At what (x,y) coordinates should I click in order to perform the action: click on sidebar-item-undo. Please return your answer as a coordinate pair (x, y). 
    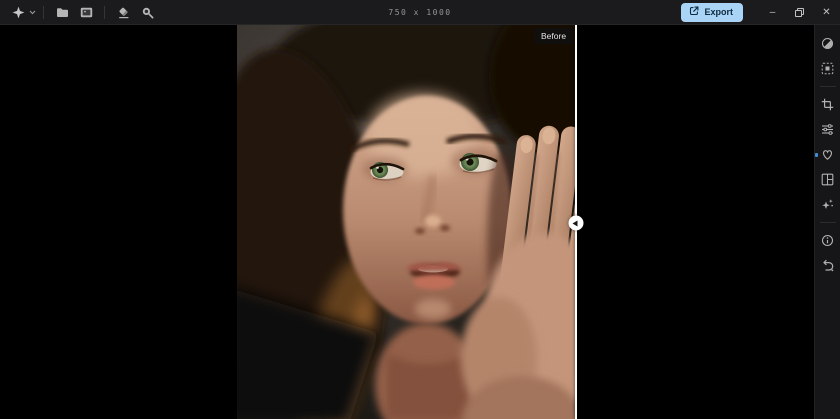
    Looking at the image, I should click on (827, 265).